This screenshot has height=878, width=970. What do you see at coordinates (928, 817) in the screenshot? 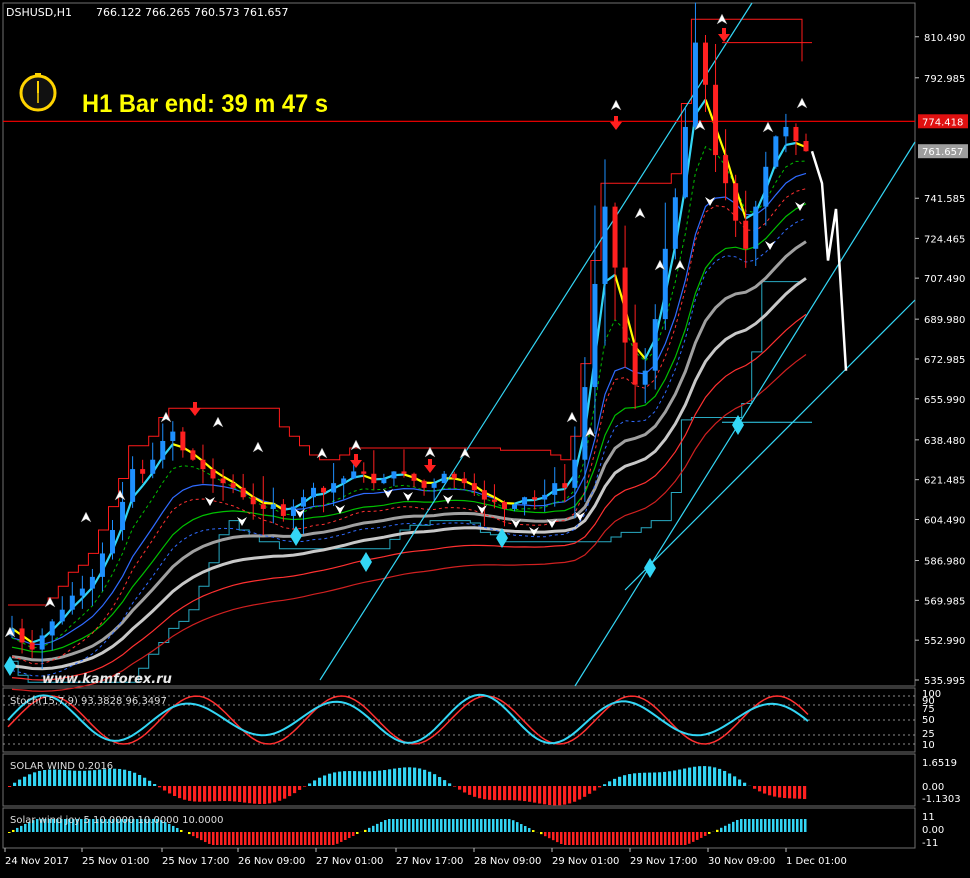
I see `svg-text: 11` at bounding box center [928, 817].